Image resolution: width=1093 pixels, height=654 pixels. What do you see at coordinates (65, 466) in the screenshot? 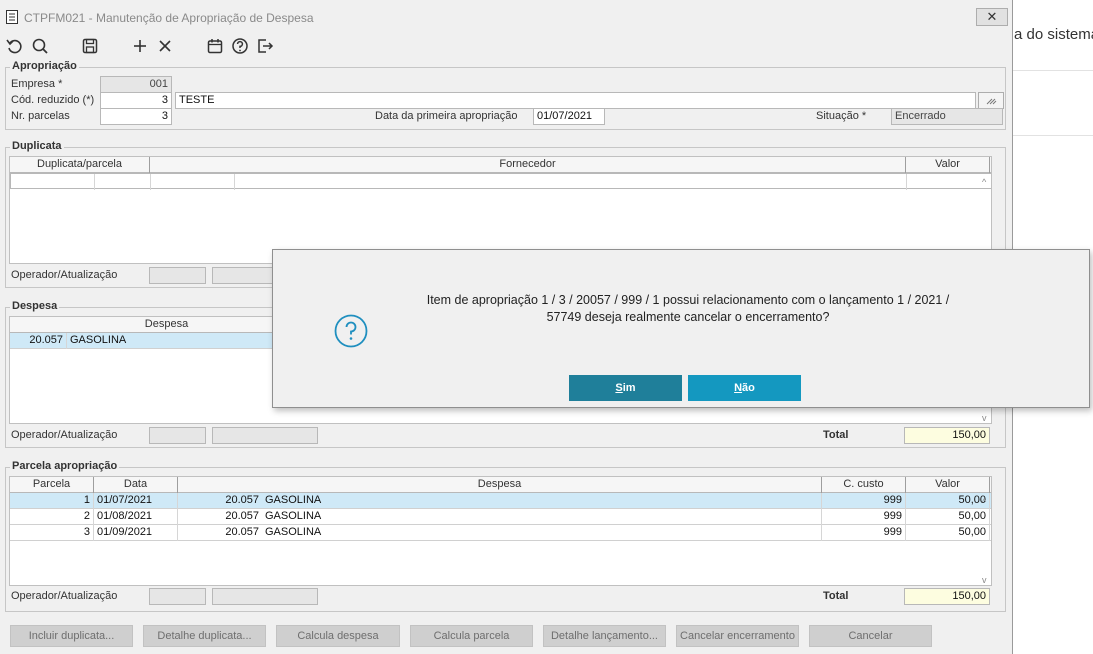
I see `parcela-title: Parcela apropriação` at bounding box center [65, 466].